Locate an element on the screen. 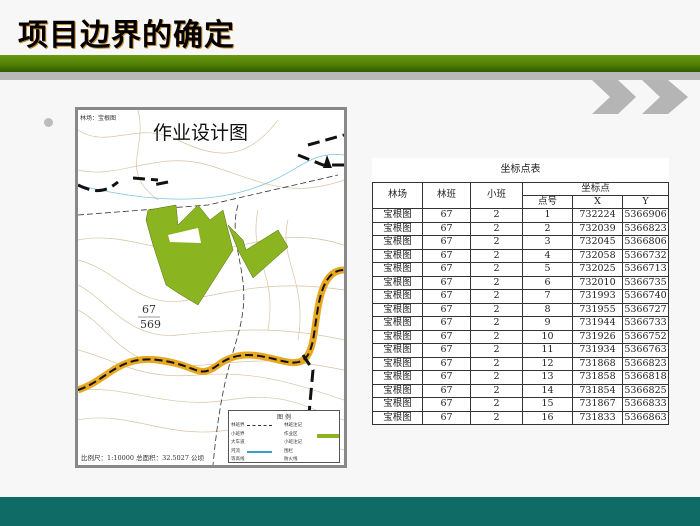  table-row: 宝根图 67 2 6 732010 5366735 is located at coordinates (520, 282).